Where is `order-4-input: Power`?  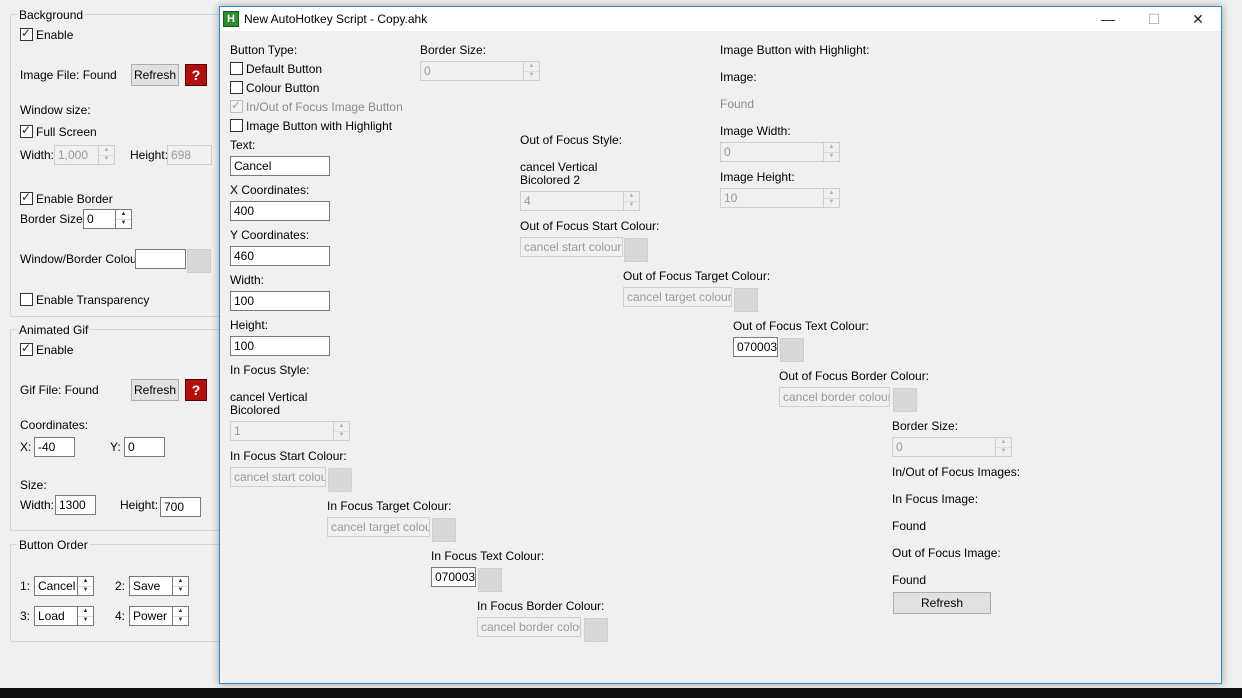 order-4-input: Power is located at coordinates (151, 616).